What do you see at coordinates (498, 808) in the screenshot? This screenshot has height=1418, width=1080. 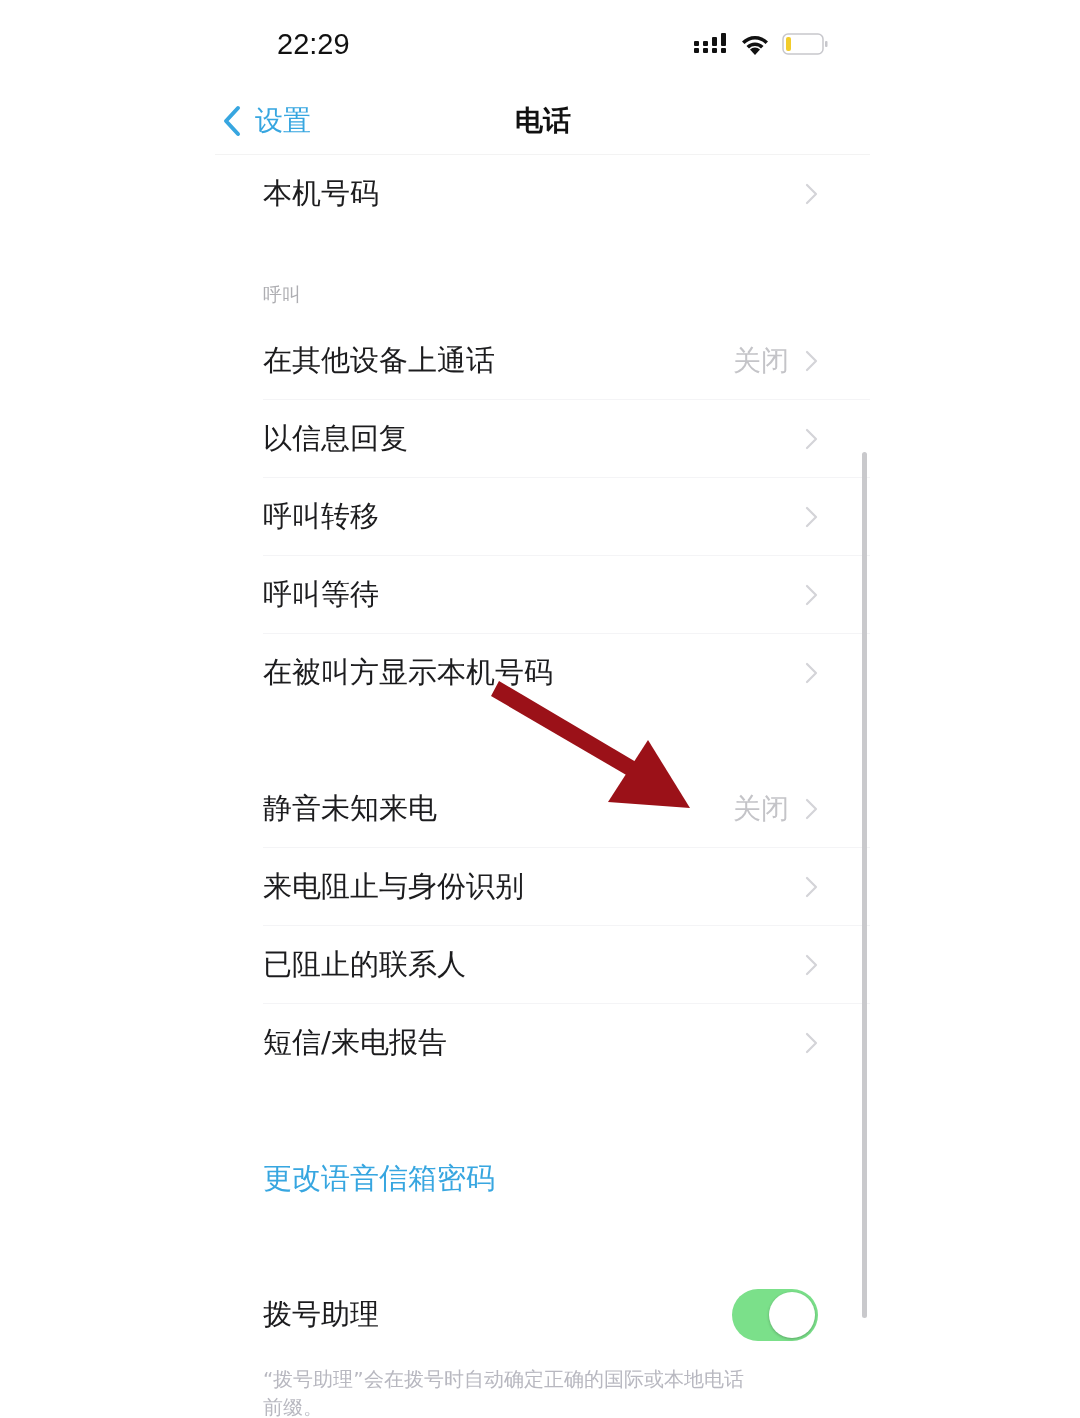 I see `row-label: 静音未知来电` at bounding box center [498, 808].